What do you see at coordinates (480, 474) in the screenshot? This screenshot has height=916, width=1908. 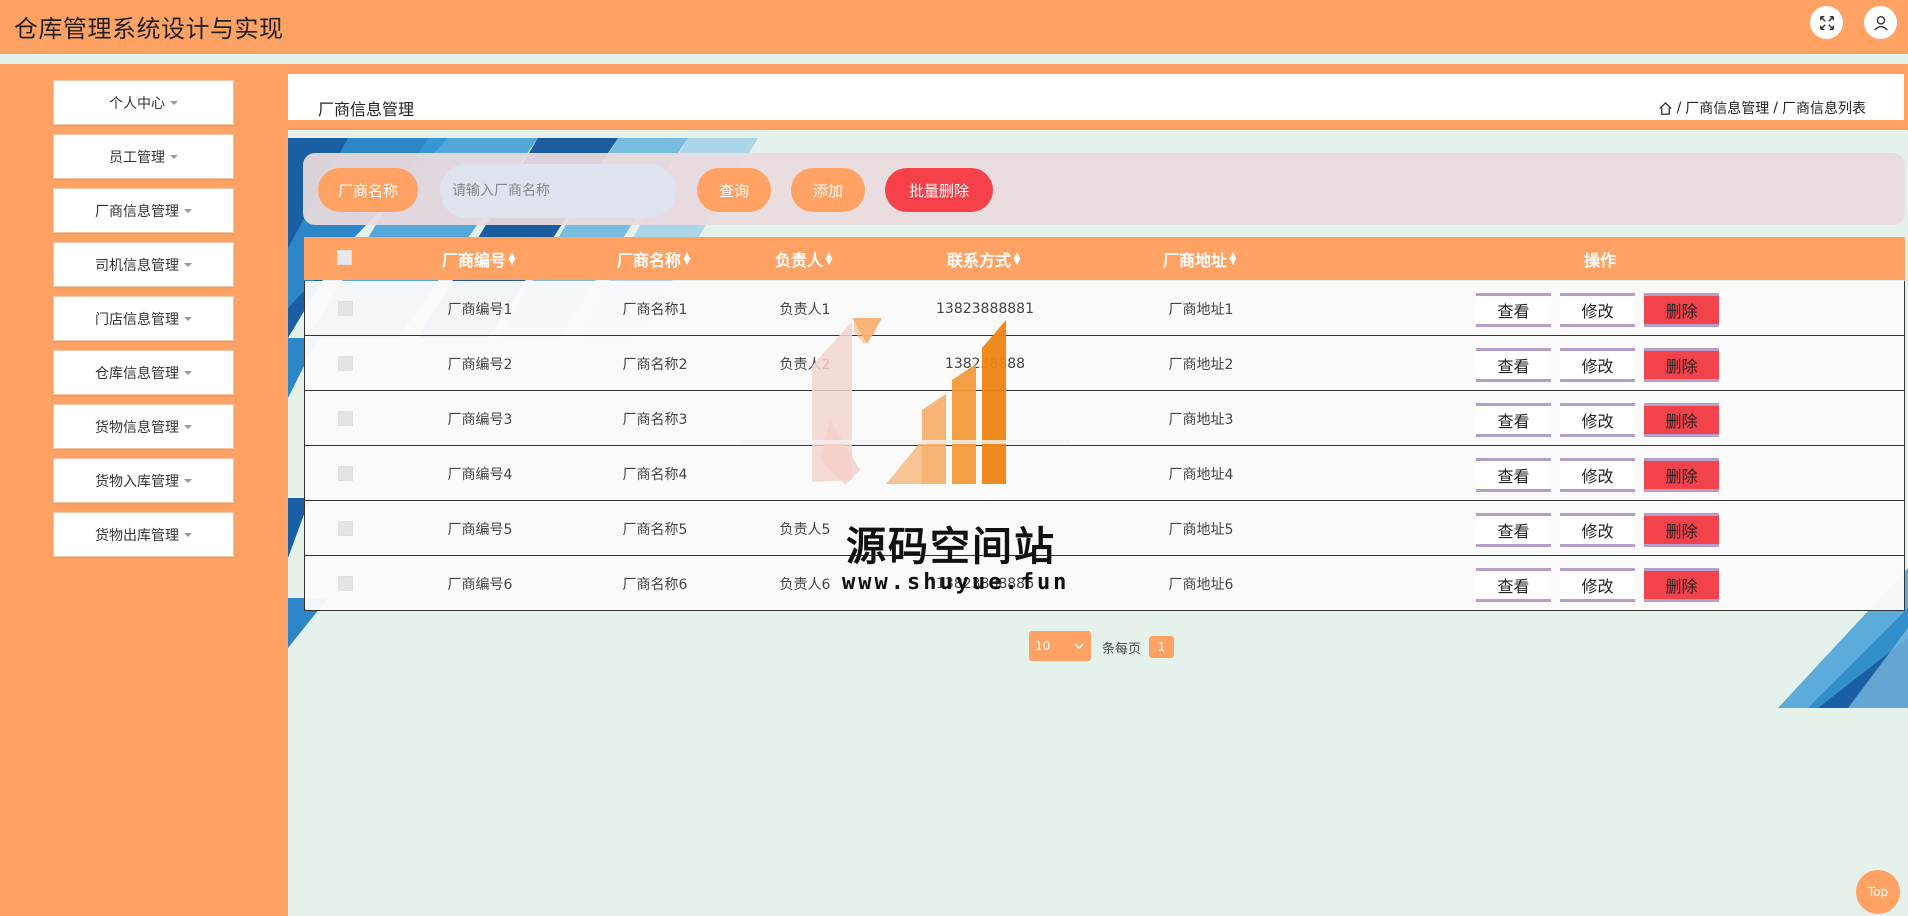 I see `cell-code: 厂商编号4` at bounding box center [480, 474].